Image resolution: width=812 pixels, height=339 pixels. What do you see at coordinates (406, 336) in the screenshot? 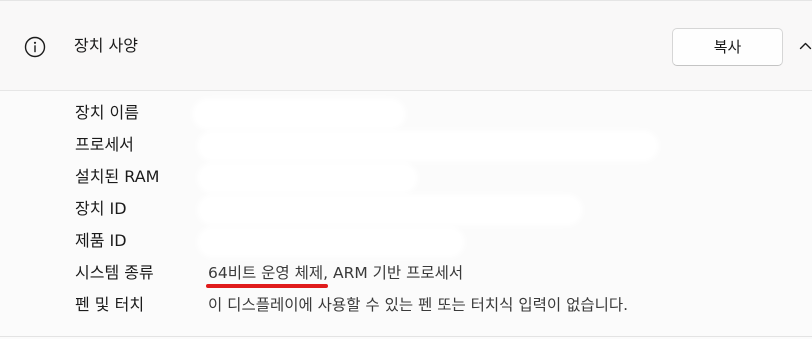
I see `section-divider` at bounding box center [406, 336].